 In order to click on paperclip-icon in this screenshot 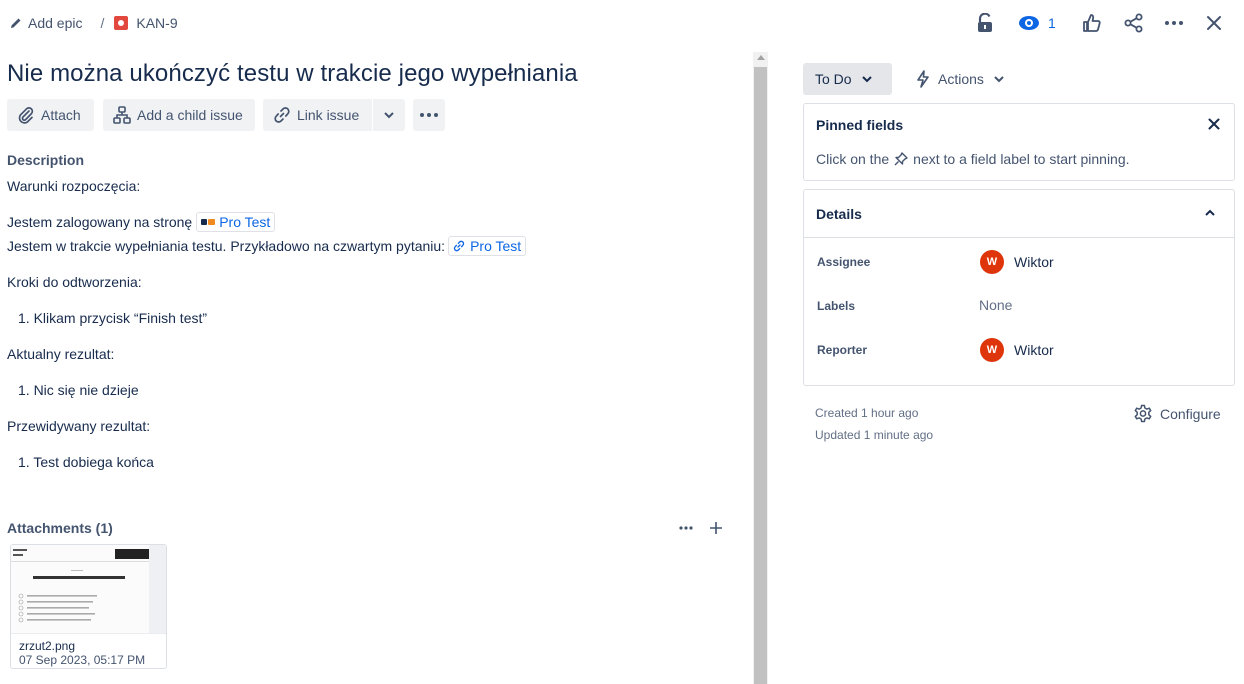, I will do `click(26, 115)`.